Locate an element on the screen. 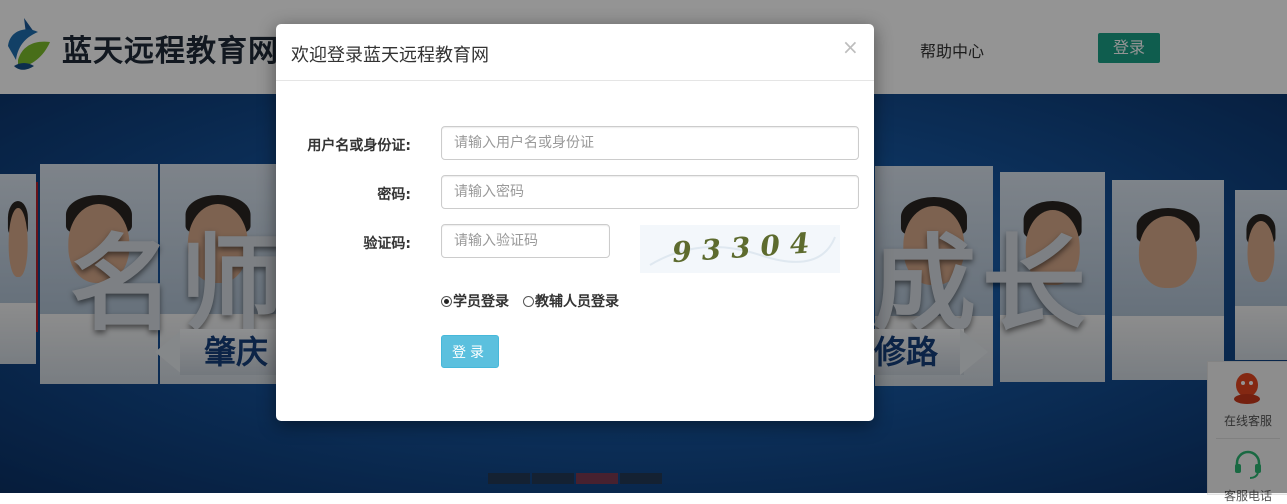 This screenshot has height=504, width=1287. role-radio-group: 学员登录 教辅人员登录 is located at coordinates (537, 301).